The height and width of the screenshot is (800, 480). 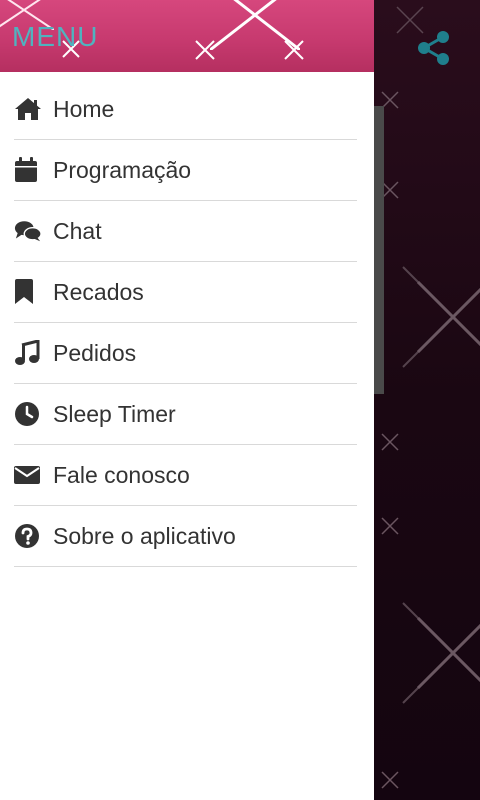 What do you see at coordinates (187, 36) in the screenshot?
I see `drawer-header: MENU` at bounding box center [187, 36].